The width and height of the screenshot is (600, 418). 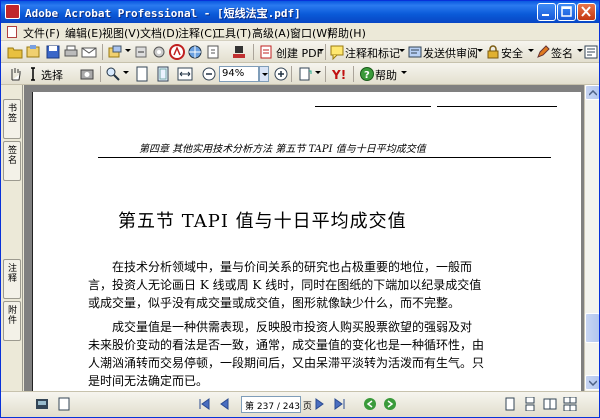 What do you see at coordinates (372, 53) in the screenshot?
I see `comment-markup-label: 注释和标记` at bounding box center [372, 53].